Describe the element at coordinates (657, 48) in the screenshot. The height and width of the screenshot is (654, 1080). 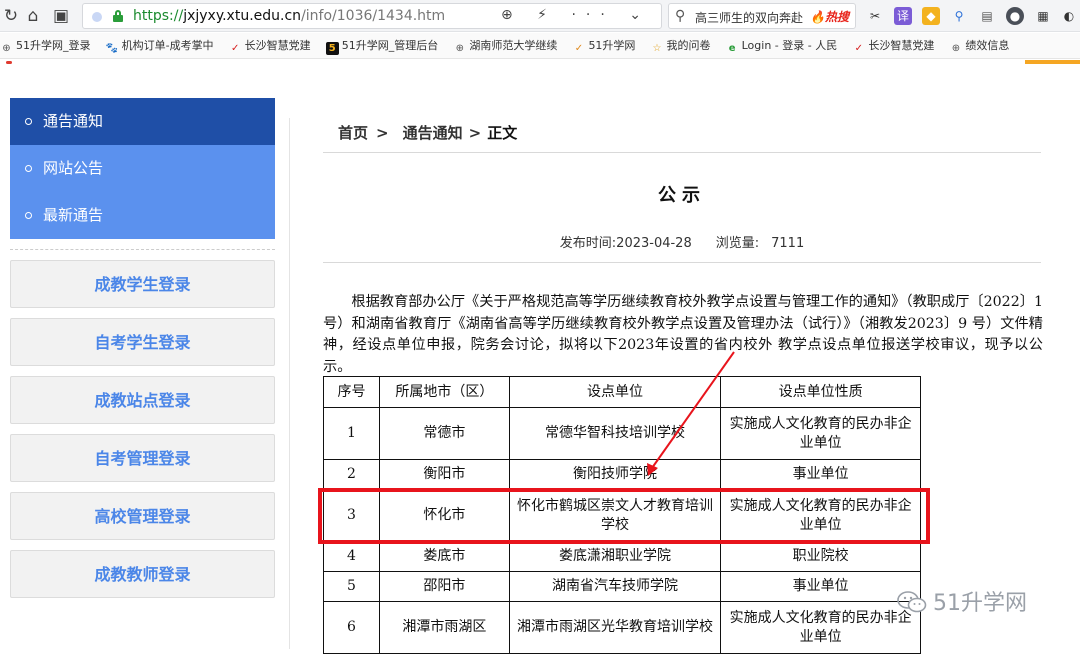
I see `star-icon: ☆` at that location.